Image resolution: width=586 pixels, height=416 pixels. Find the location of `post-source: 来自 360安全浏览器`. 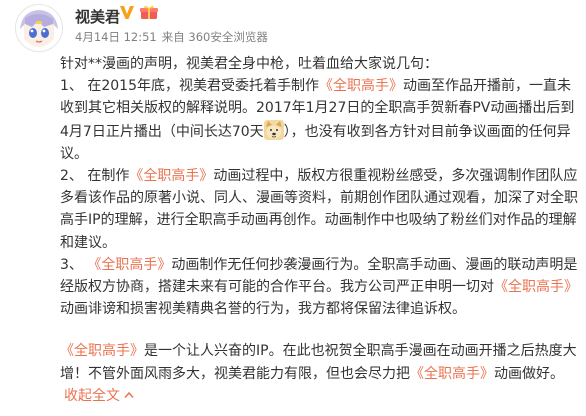

post-source: 来自 360安全浏览器 is located at coordinates (215, 37).